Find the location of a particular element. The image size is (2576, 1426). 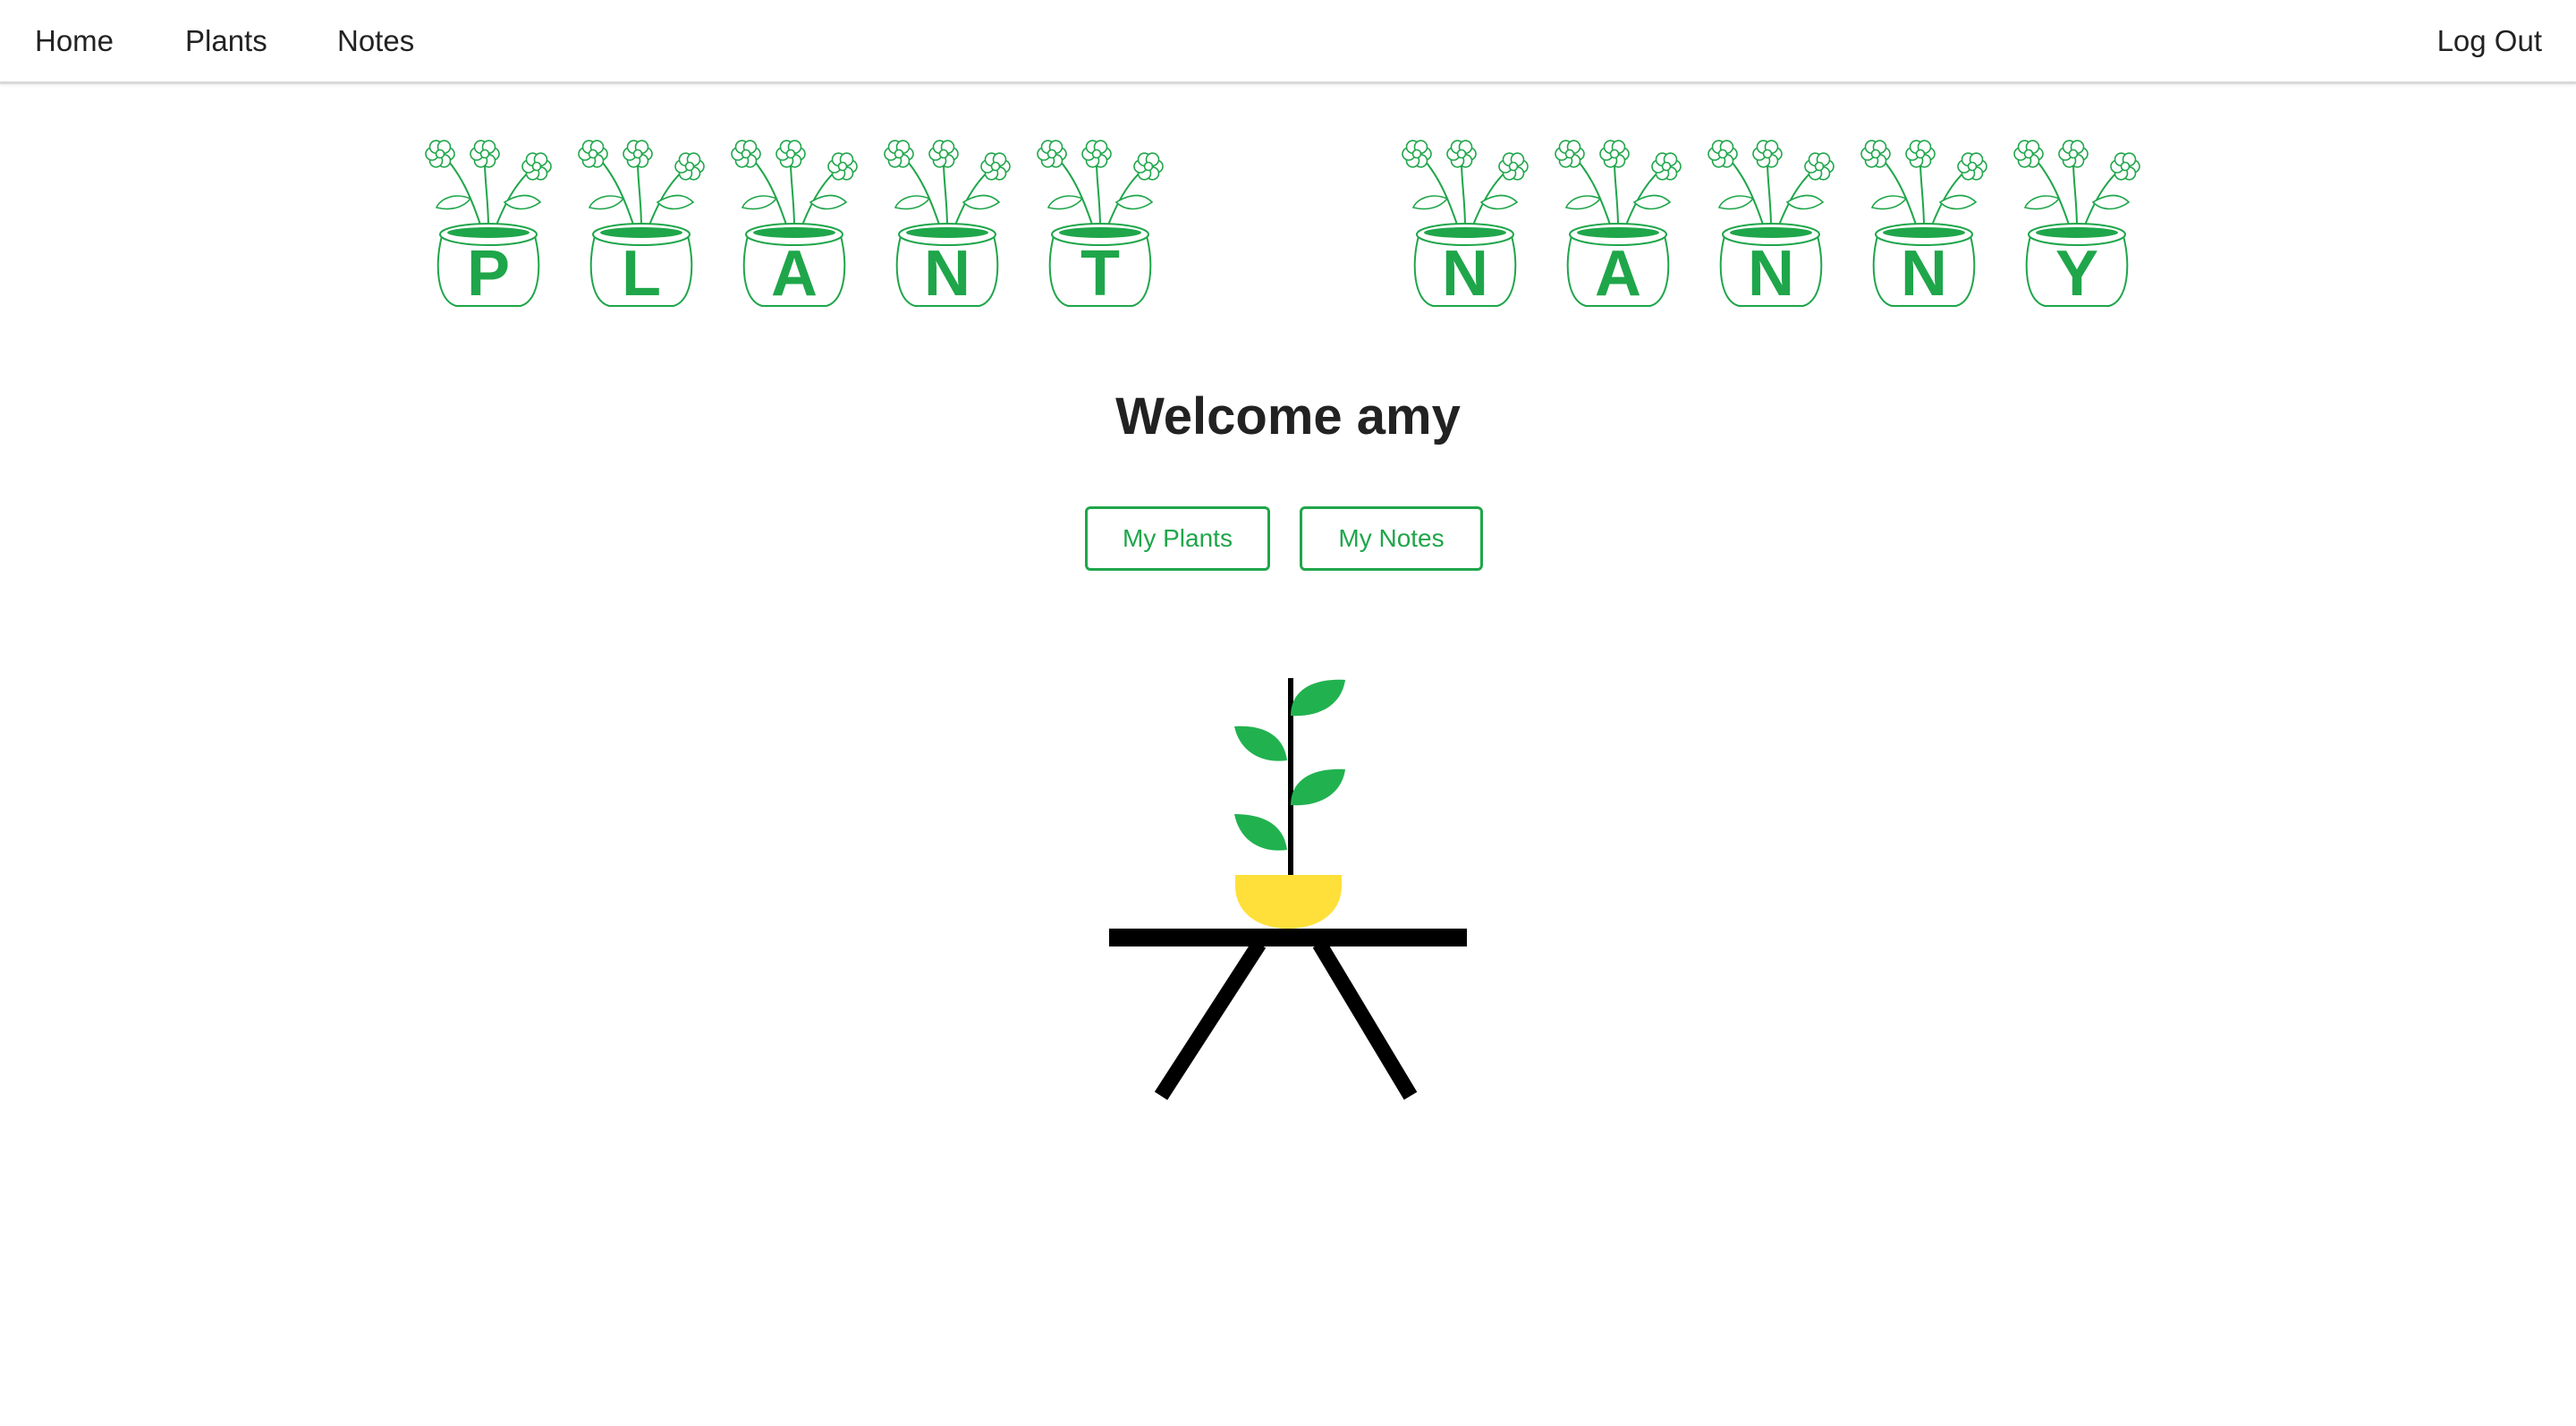

logo-letter: T is located at coordinates (1100, 274).